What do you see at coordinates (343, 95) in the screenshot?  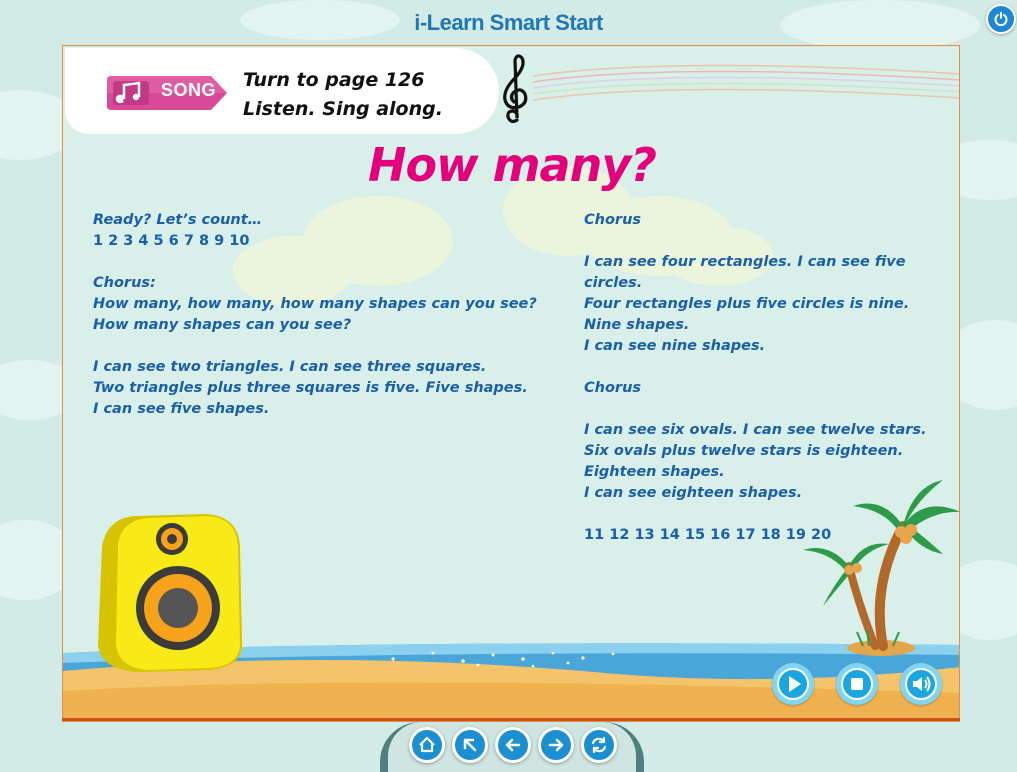 I see `instructions: Turn to page 126 Listen. Sing along.` at bounding box center [343, 95].